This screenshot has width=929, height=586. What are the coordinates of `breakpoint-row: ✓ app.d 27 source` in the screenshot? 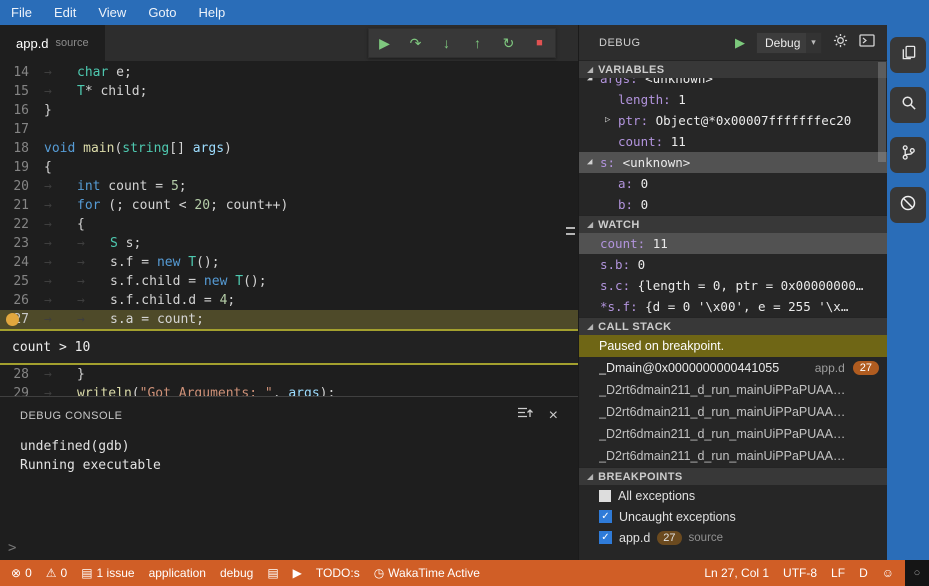 It's located at (733, 537).